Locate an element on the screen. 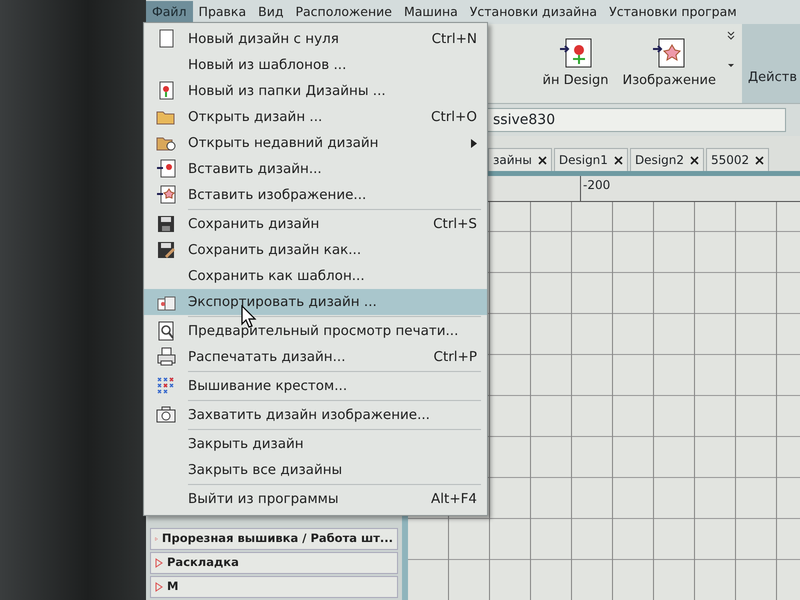 The image size is (800, 600). picture-insert-icon is located at coordinates (166, 195).